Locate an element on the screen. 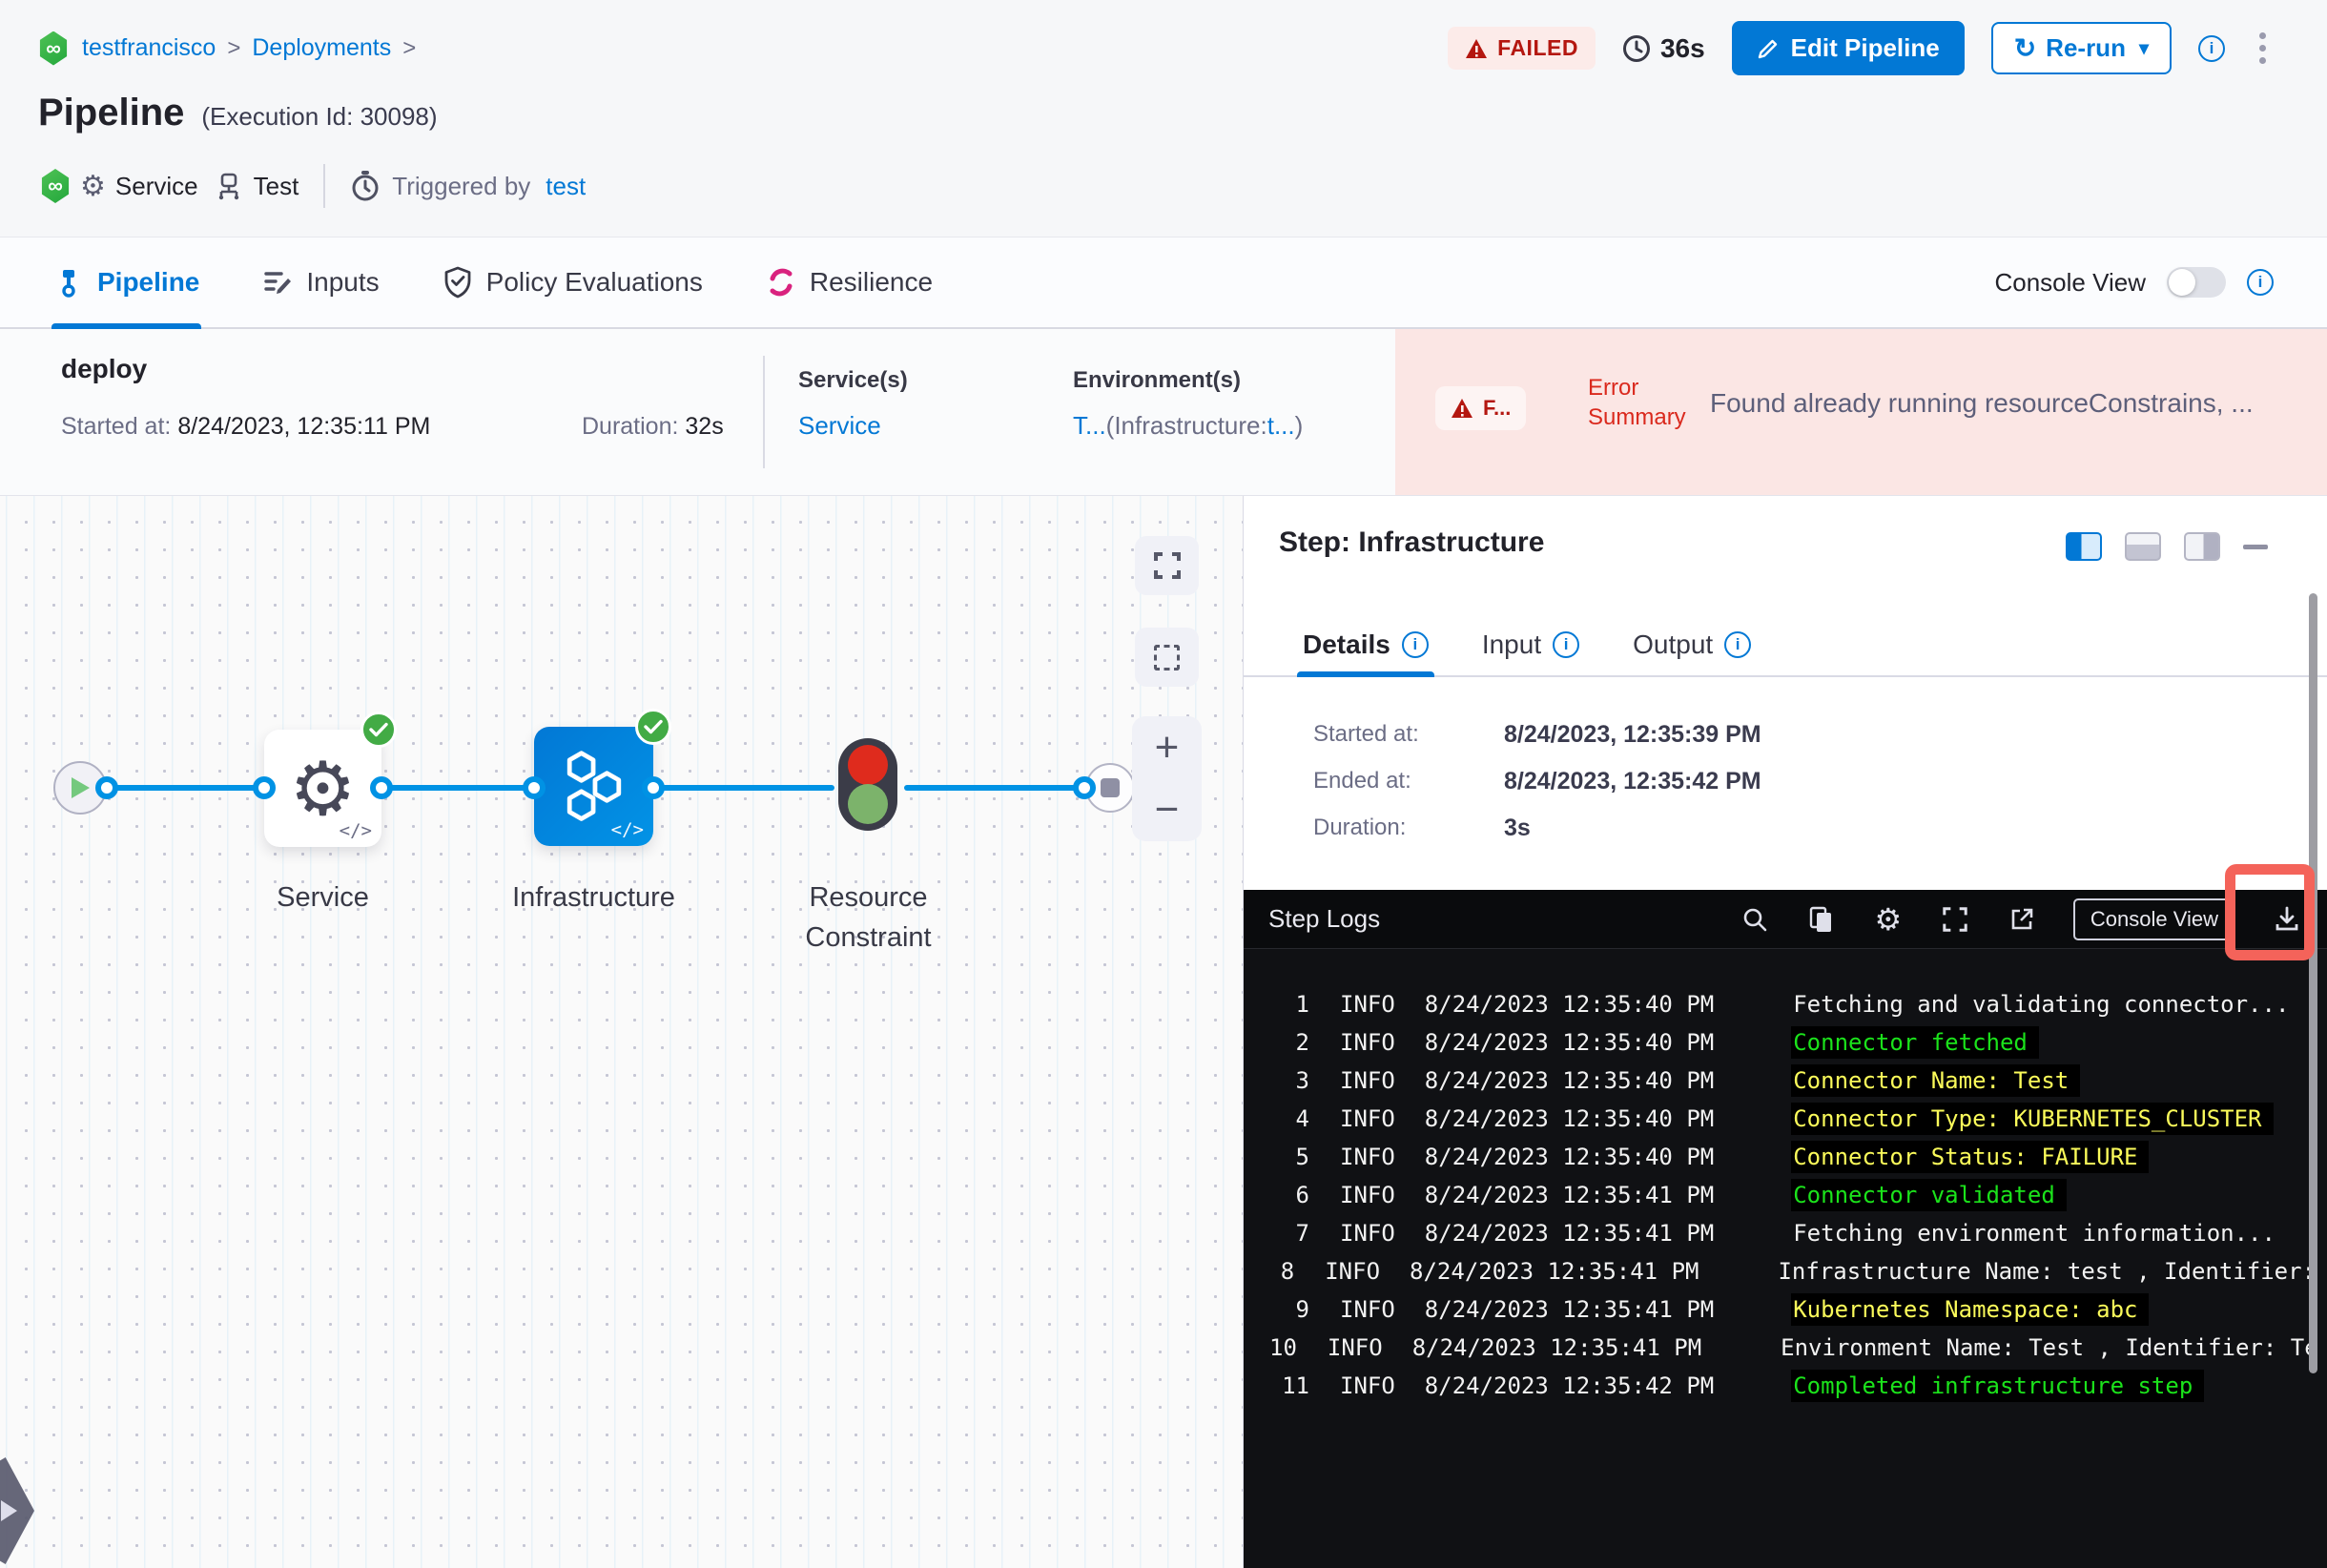 The height and width of the screenshot is (1568, 2327). console-view-control: Console View is located at coordinates (2160, 282).